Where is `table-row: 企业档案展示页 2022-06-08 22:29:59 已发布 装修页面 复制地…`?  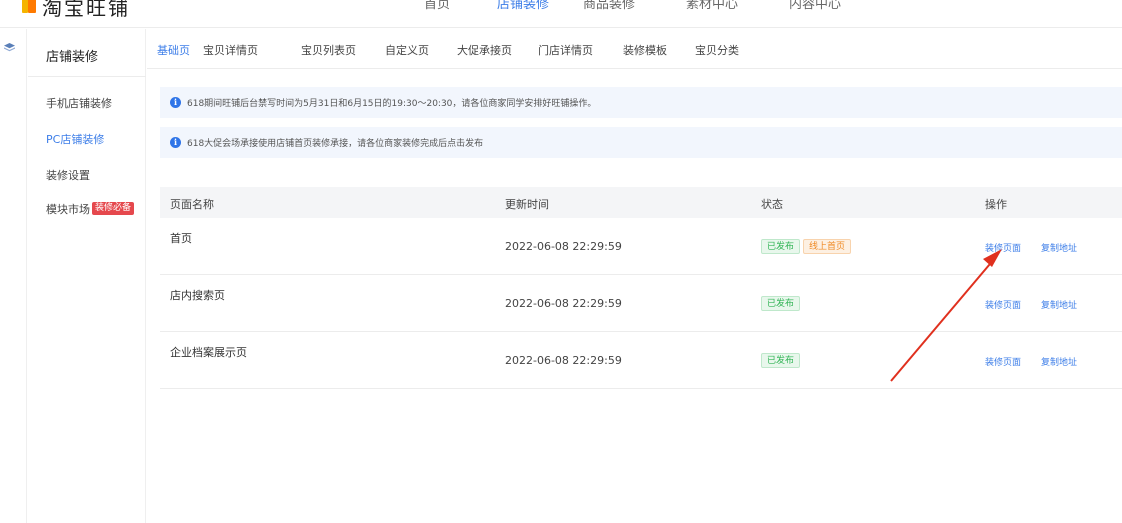
table-row: 企业档案展示页 2022-06-08 22:29:59 已发布 装修页面 复制地… is located at coordinates (641, 360).